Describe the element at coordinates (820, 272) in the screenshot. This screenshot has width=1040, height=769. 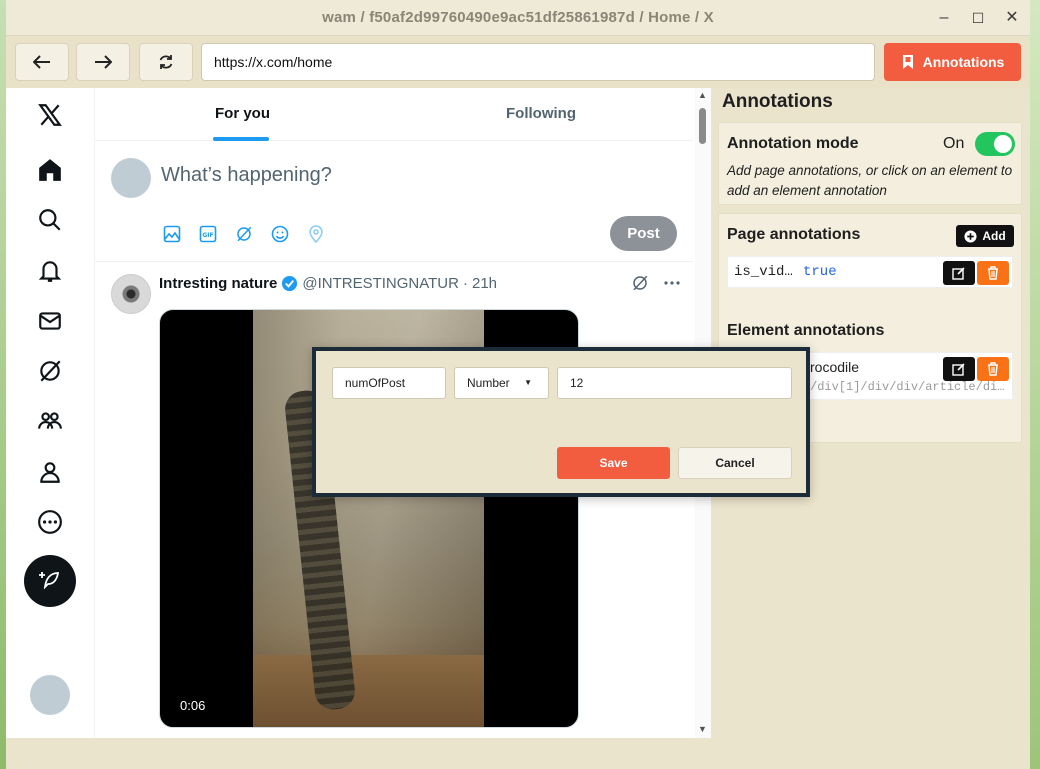
I see `annotation-value: true` at that location.